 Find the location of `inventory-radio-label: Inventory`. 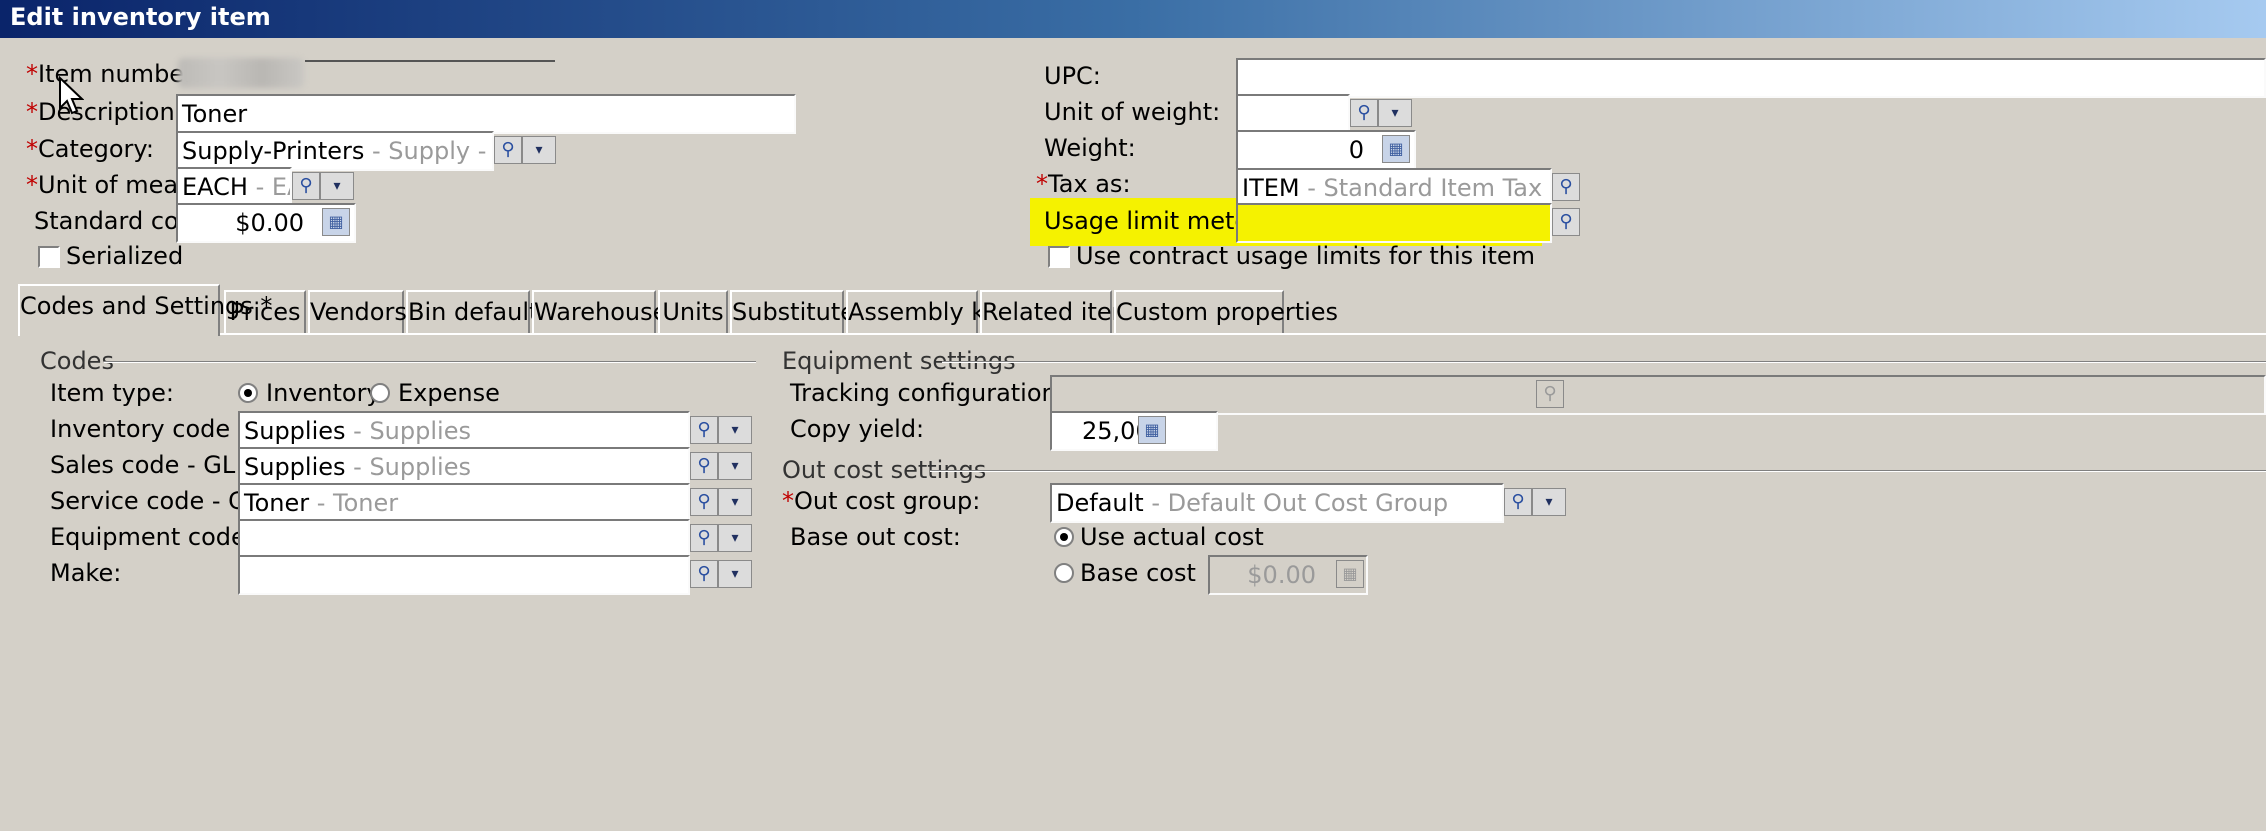

inventory-radio-label: Inventory is located at coordinates (323, 393).